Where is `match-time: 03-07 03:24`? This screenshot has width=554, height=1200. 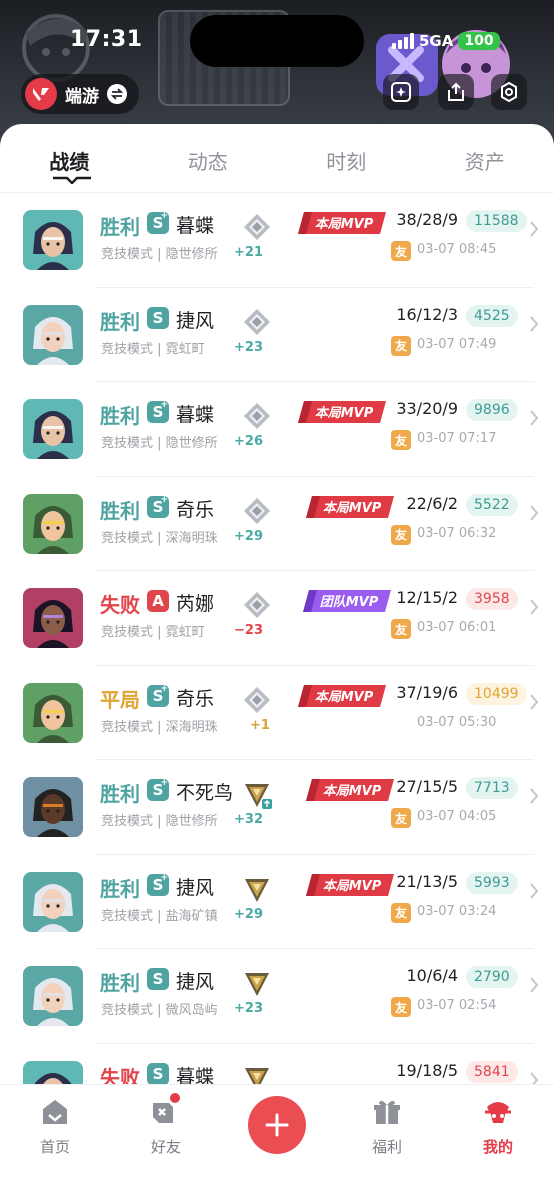 match-time: 03-07 03:24 is located at coordinates (457, 911).